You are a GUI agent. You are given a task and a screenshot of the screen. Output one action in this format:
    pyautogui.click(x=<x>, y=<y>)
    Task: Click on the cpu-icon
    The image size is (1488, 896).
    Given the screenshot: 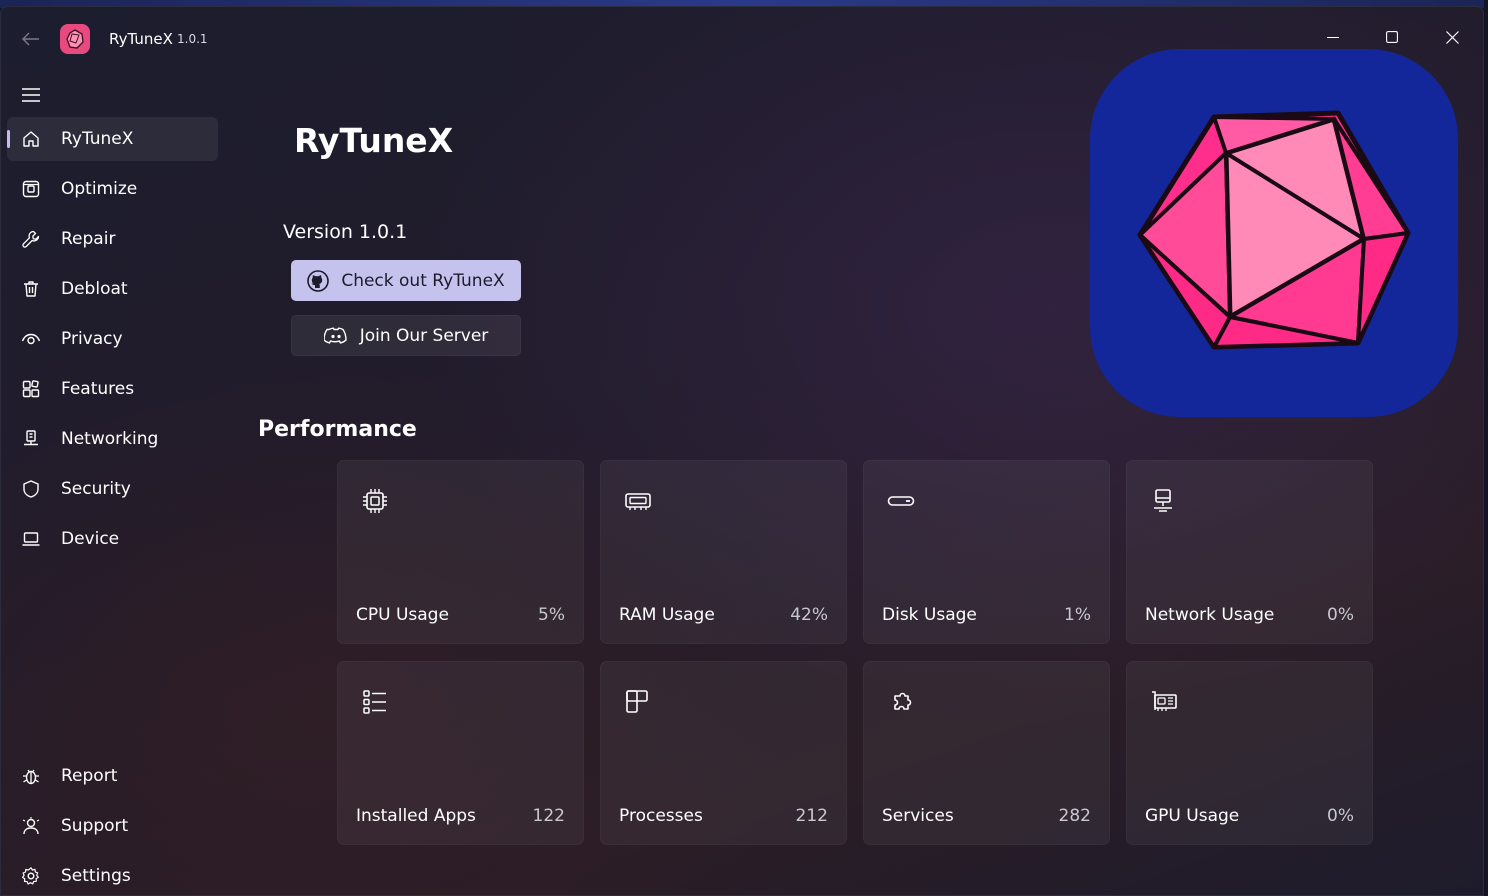 What is the action you would take?
    pyautogui.click(x=375, y=501)
    